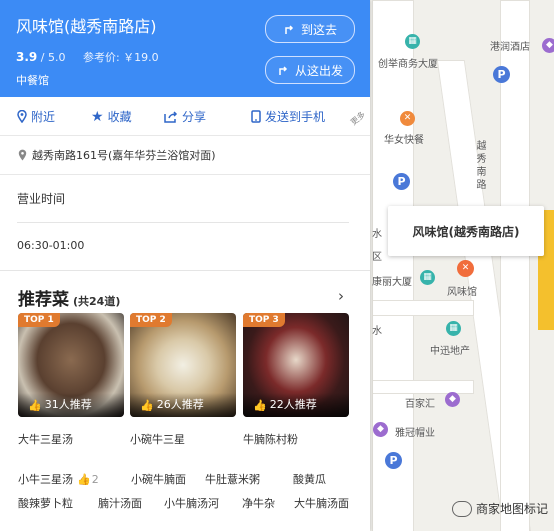 This screenshot has width=554, height=531. I want to click on price-label: 参考价: ￥19.0, so click(120, 57).